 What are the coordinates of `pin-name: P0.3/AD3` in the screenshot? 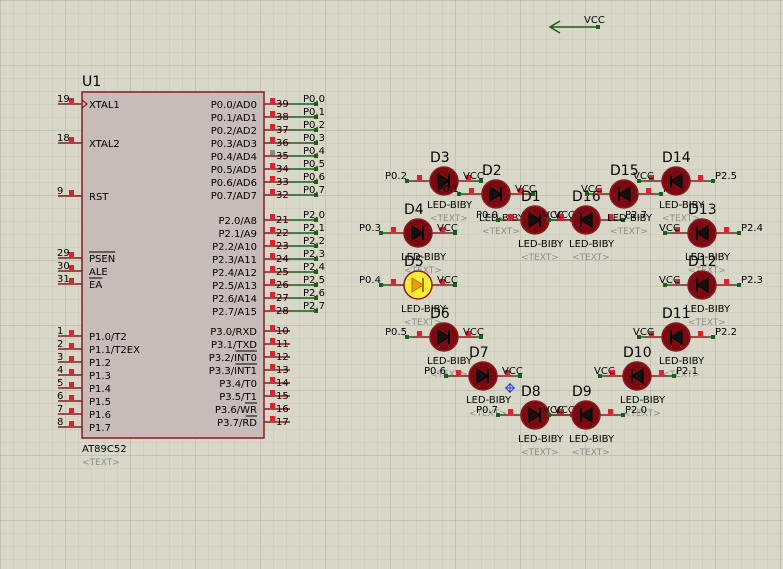 It's located at (234, 144).